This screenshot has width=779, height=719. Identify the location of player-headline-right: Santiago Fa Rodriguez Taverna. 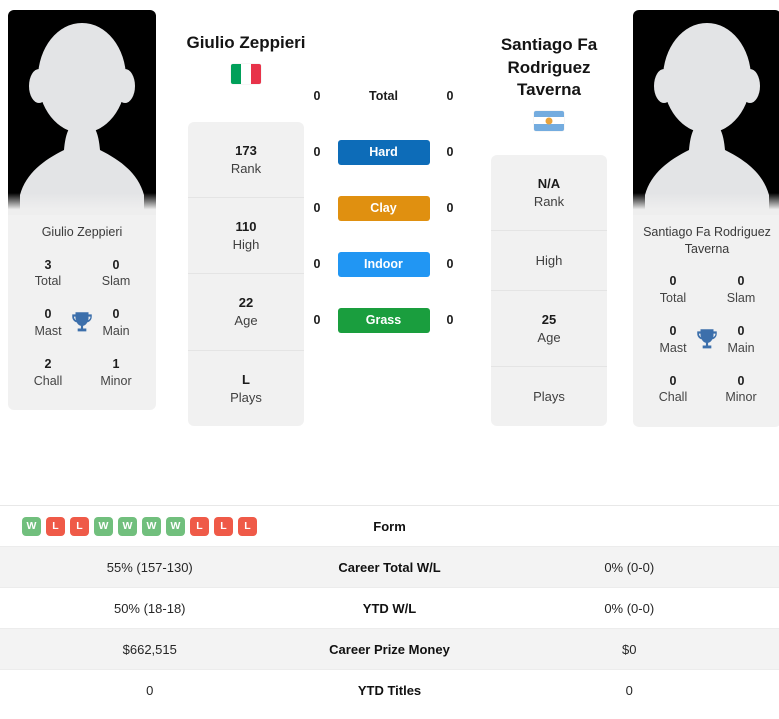
(549, 67).